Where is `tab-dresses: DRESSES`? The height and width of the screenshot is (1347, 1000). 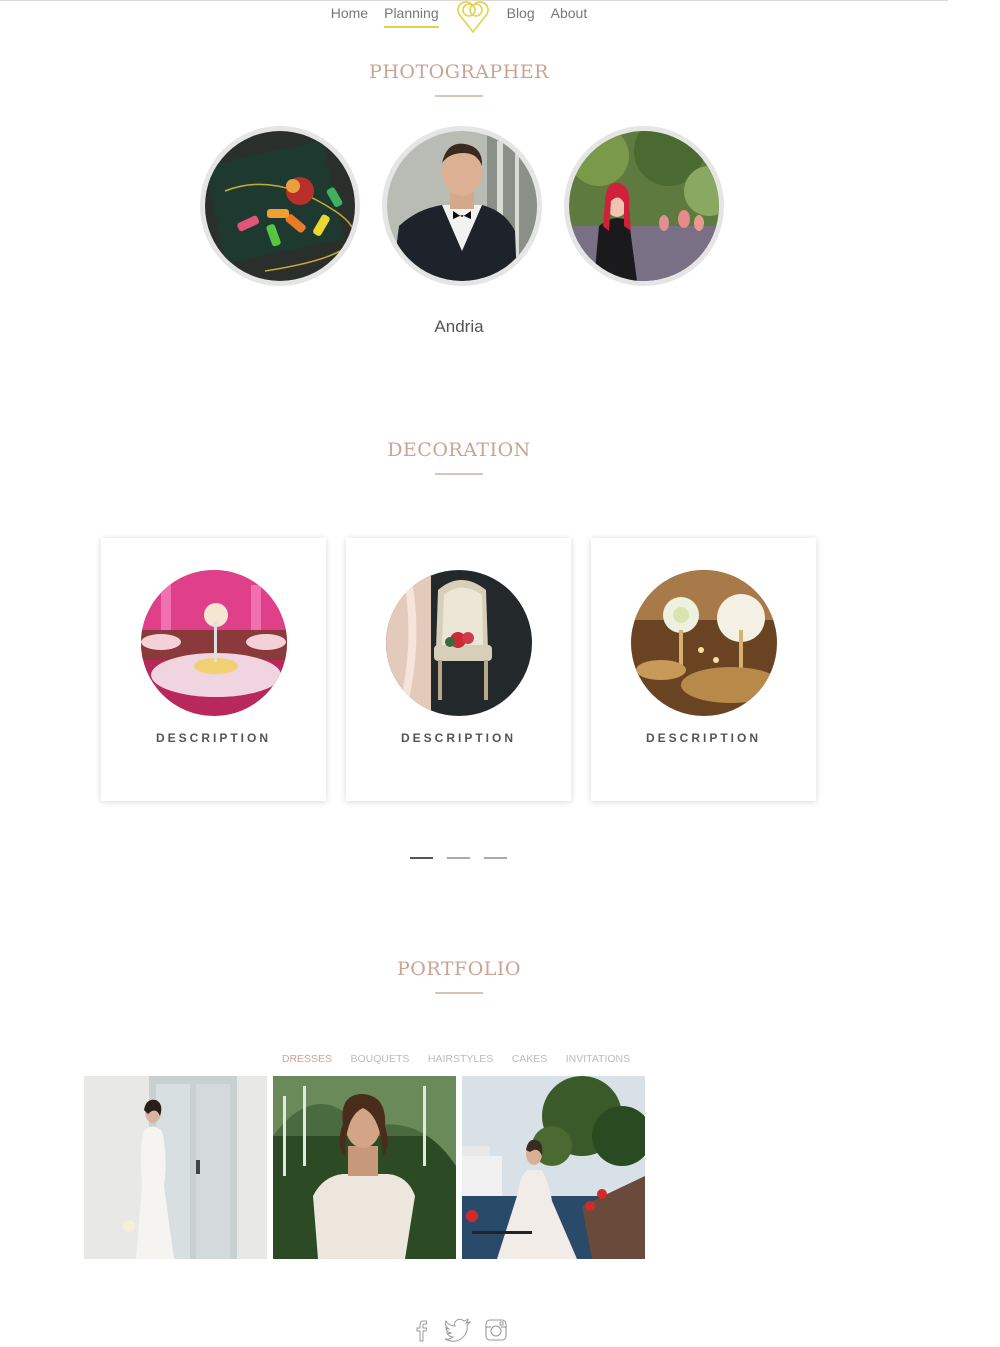
tab-dresses: DRESSES is located at coordinates (307, 1059).